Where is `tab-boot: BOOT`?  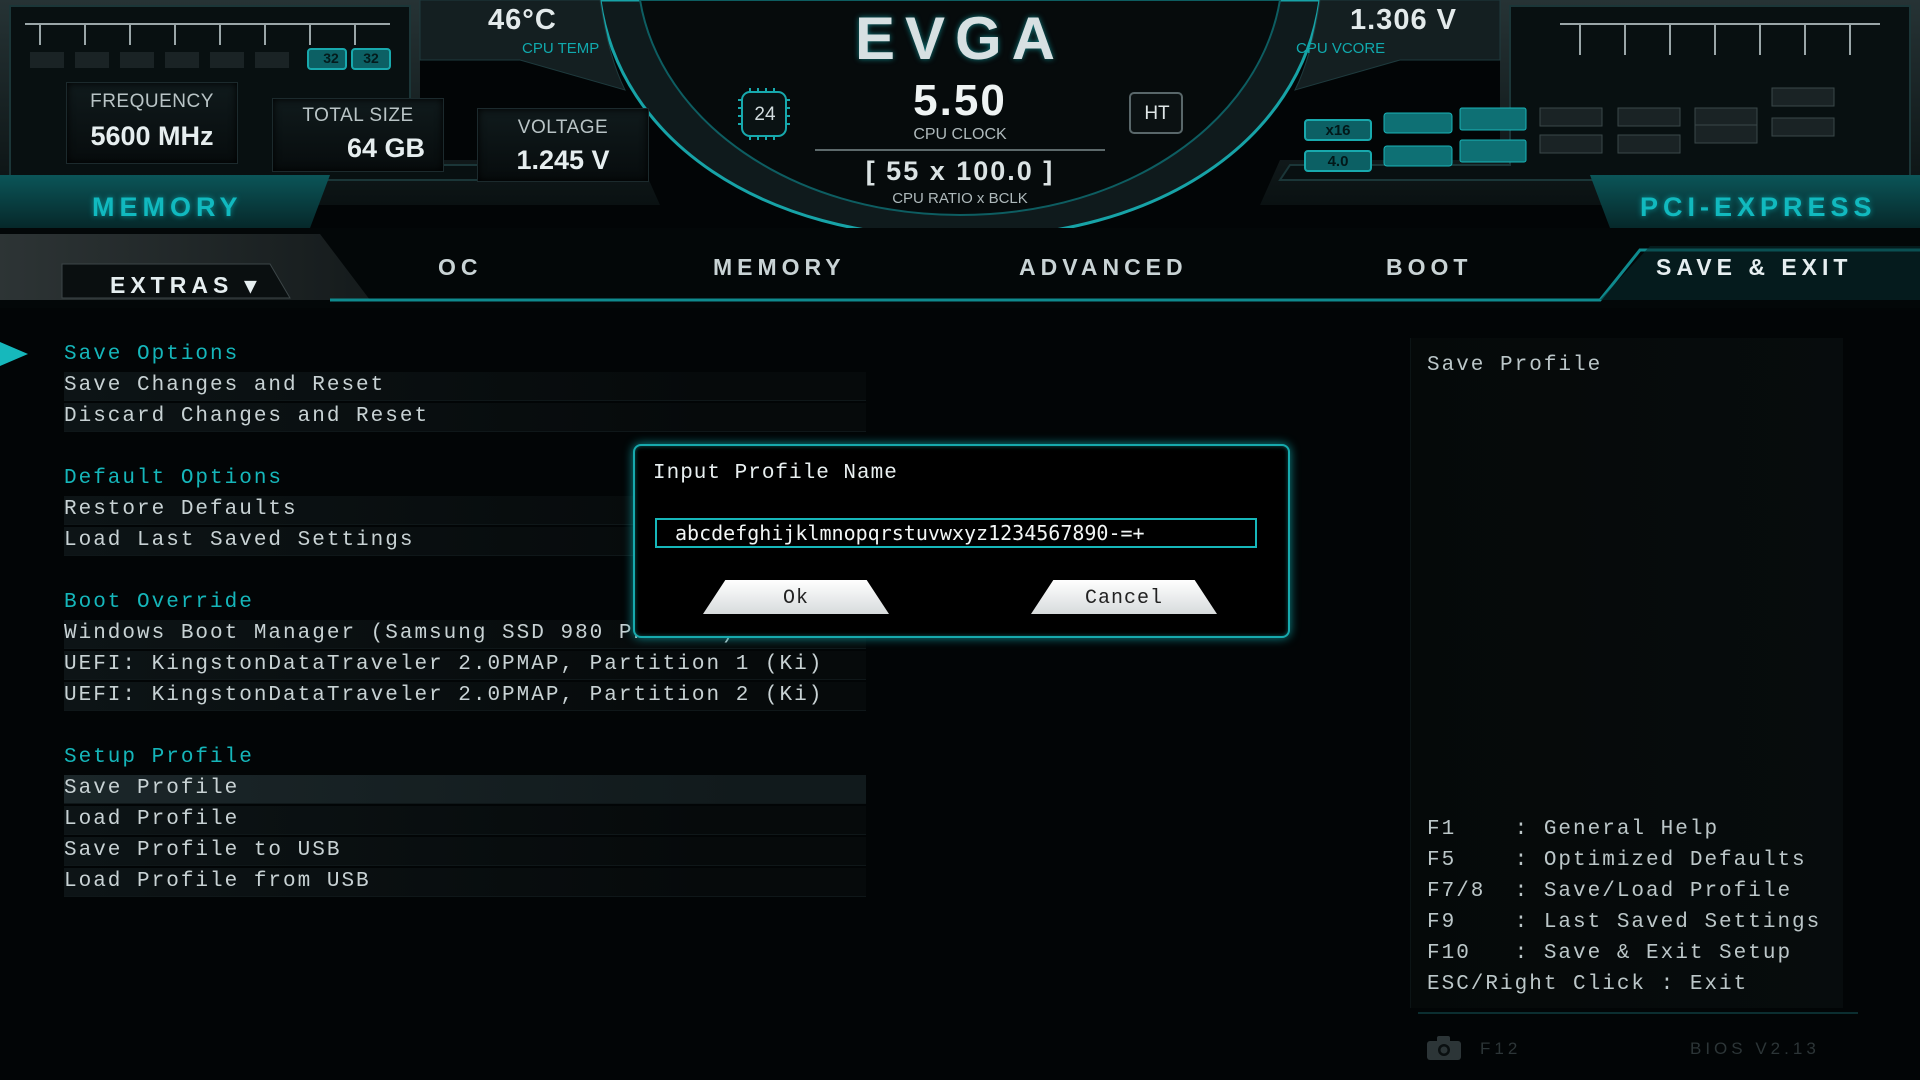
tab-boot: BOOT is located at coordinates (1429, 267).